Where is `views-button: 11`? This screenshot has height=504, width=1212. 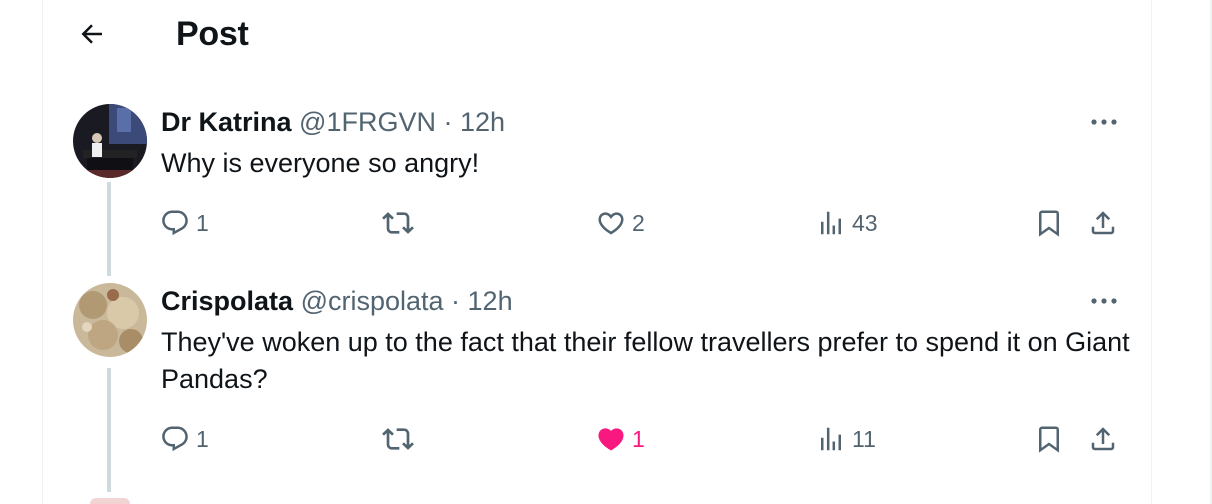
views-button: 11 is located at coordinates (846, 439).